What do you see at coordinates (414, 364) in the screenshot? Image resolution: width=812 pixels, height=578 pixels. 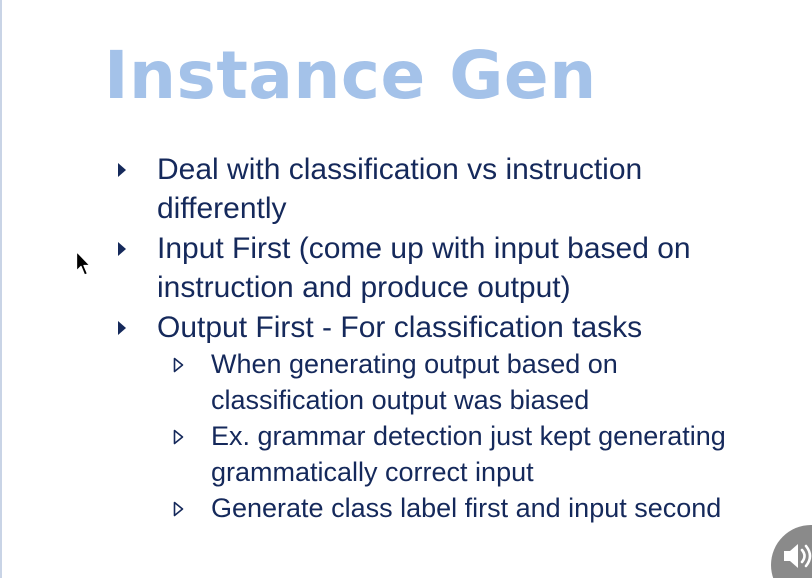 I see `sub-bullet-line: When generating output based on` at bounding box center [414, 364].